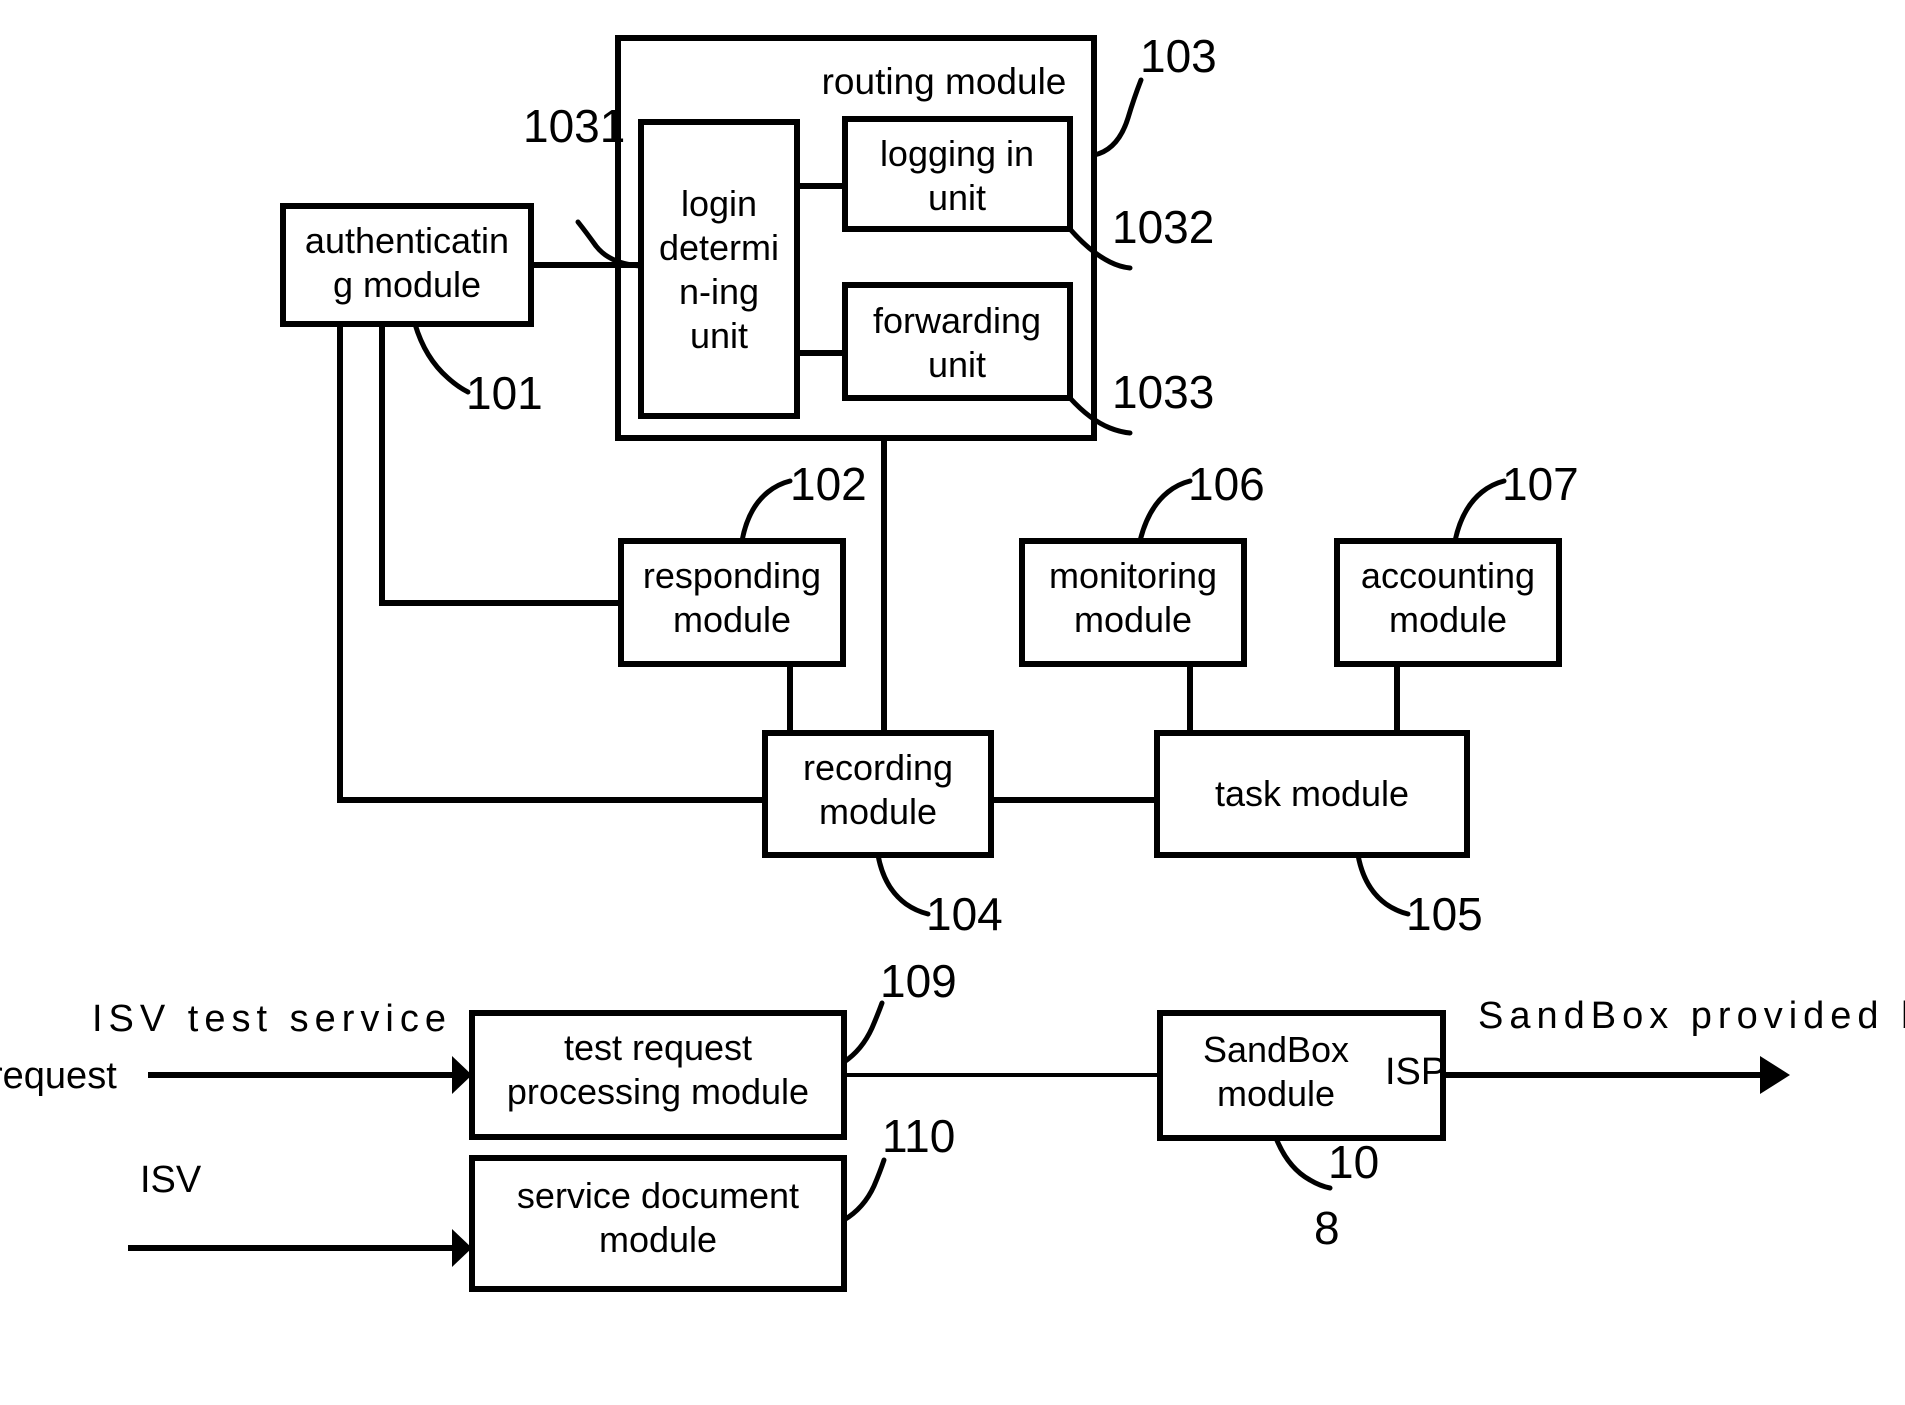 This screenshot has width=1905, height=1405. I want to click on ref-number-101: 101, so click(504, 393).